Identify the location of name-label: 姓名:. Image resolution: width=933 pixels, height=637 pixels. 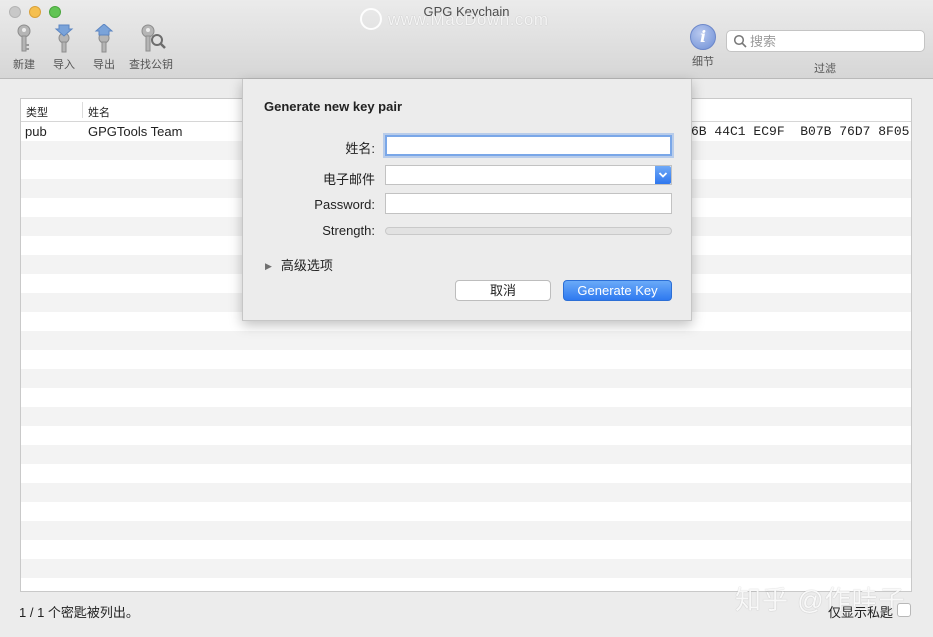
(360, 148).